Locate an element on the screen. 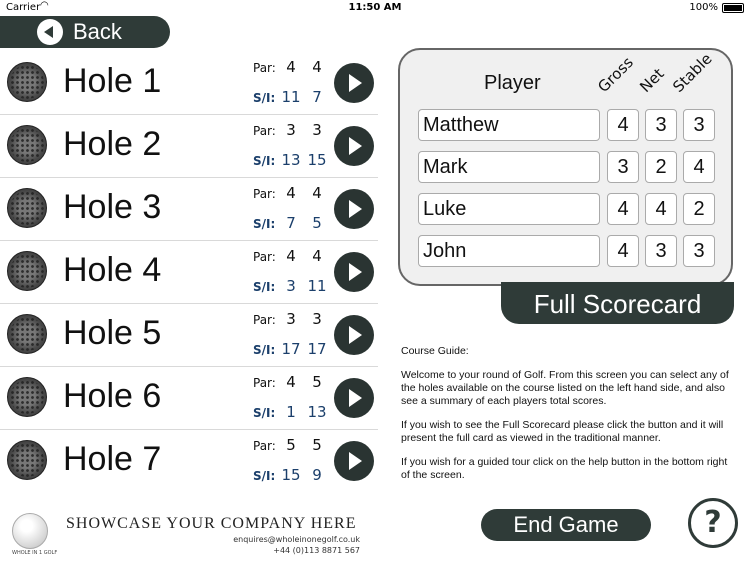 The image size is (750, 562). si-value: 5 is located at coordinates (317, 223).